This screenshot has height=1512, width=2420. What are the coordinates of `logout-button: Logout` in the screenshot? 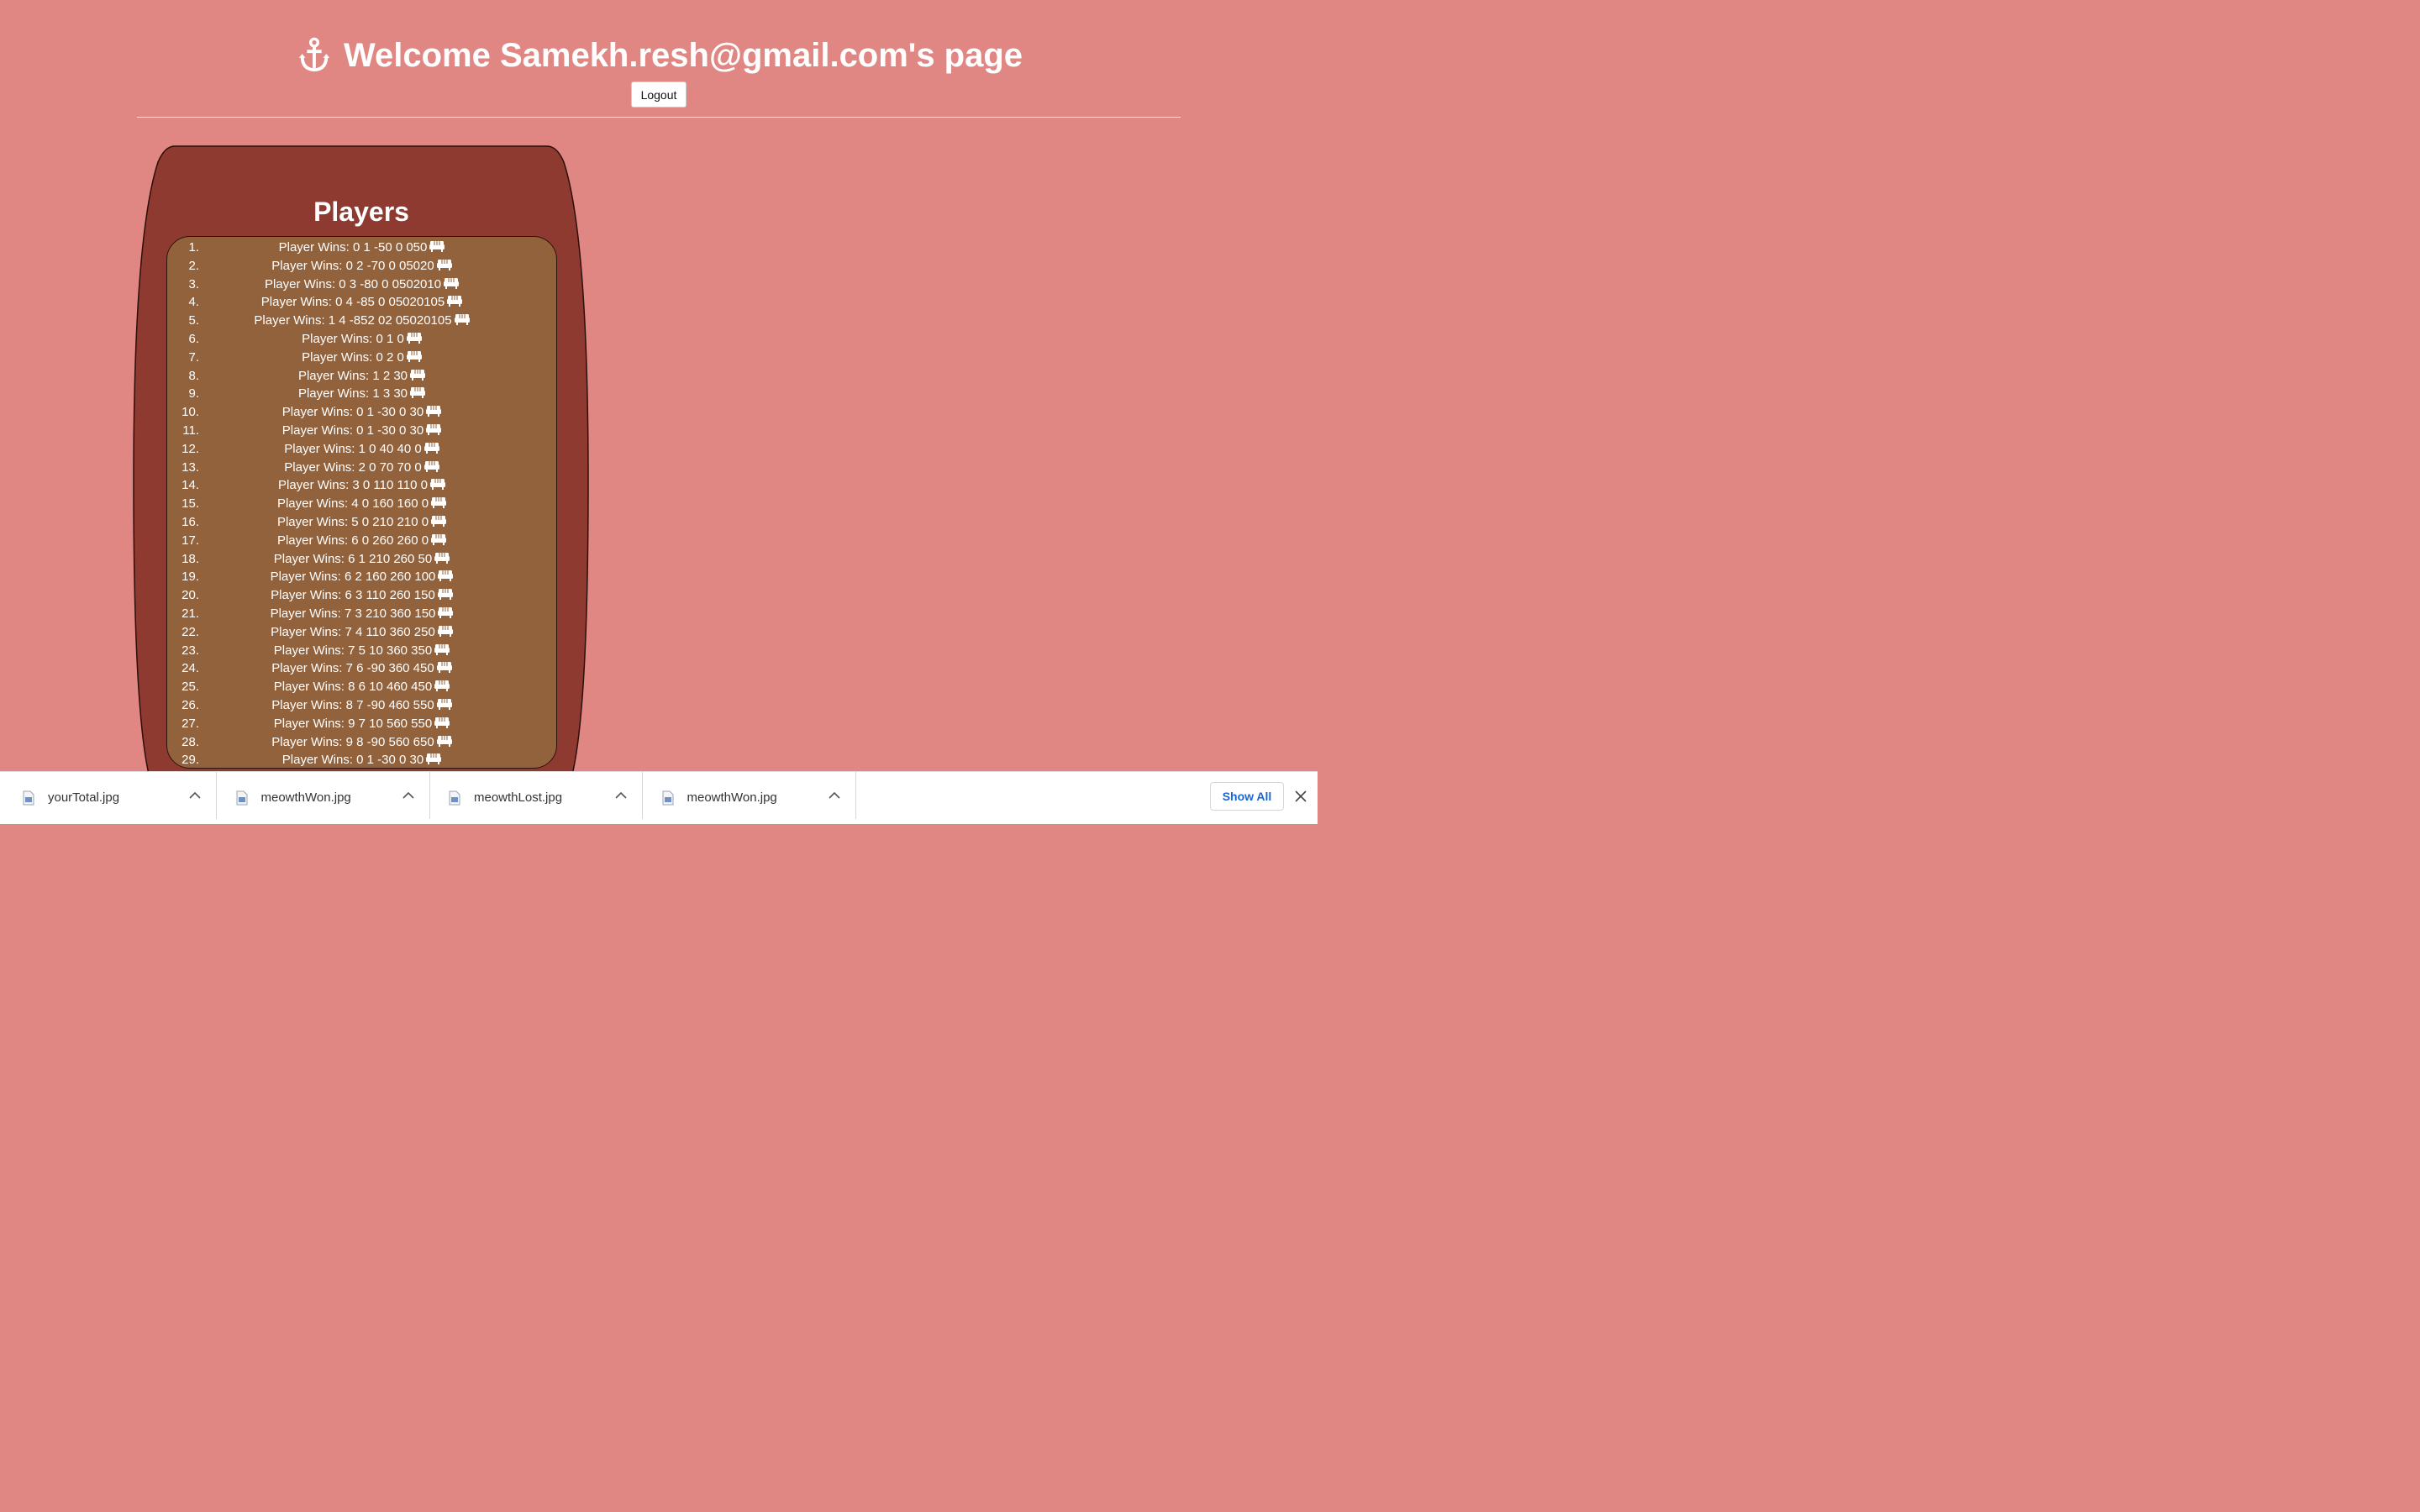 It's located at (659, 94).